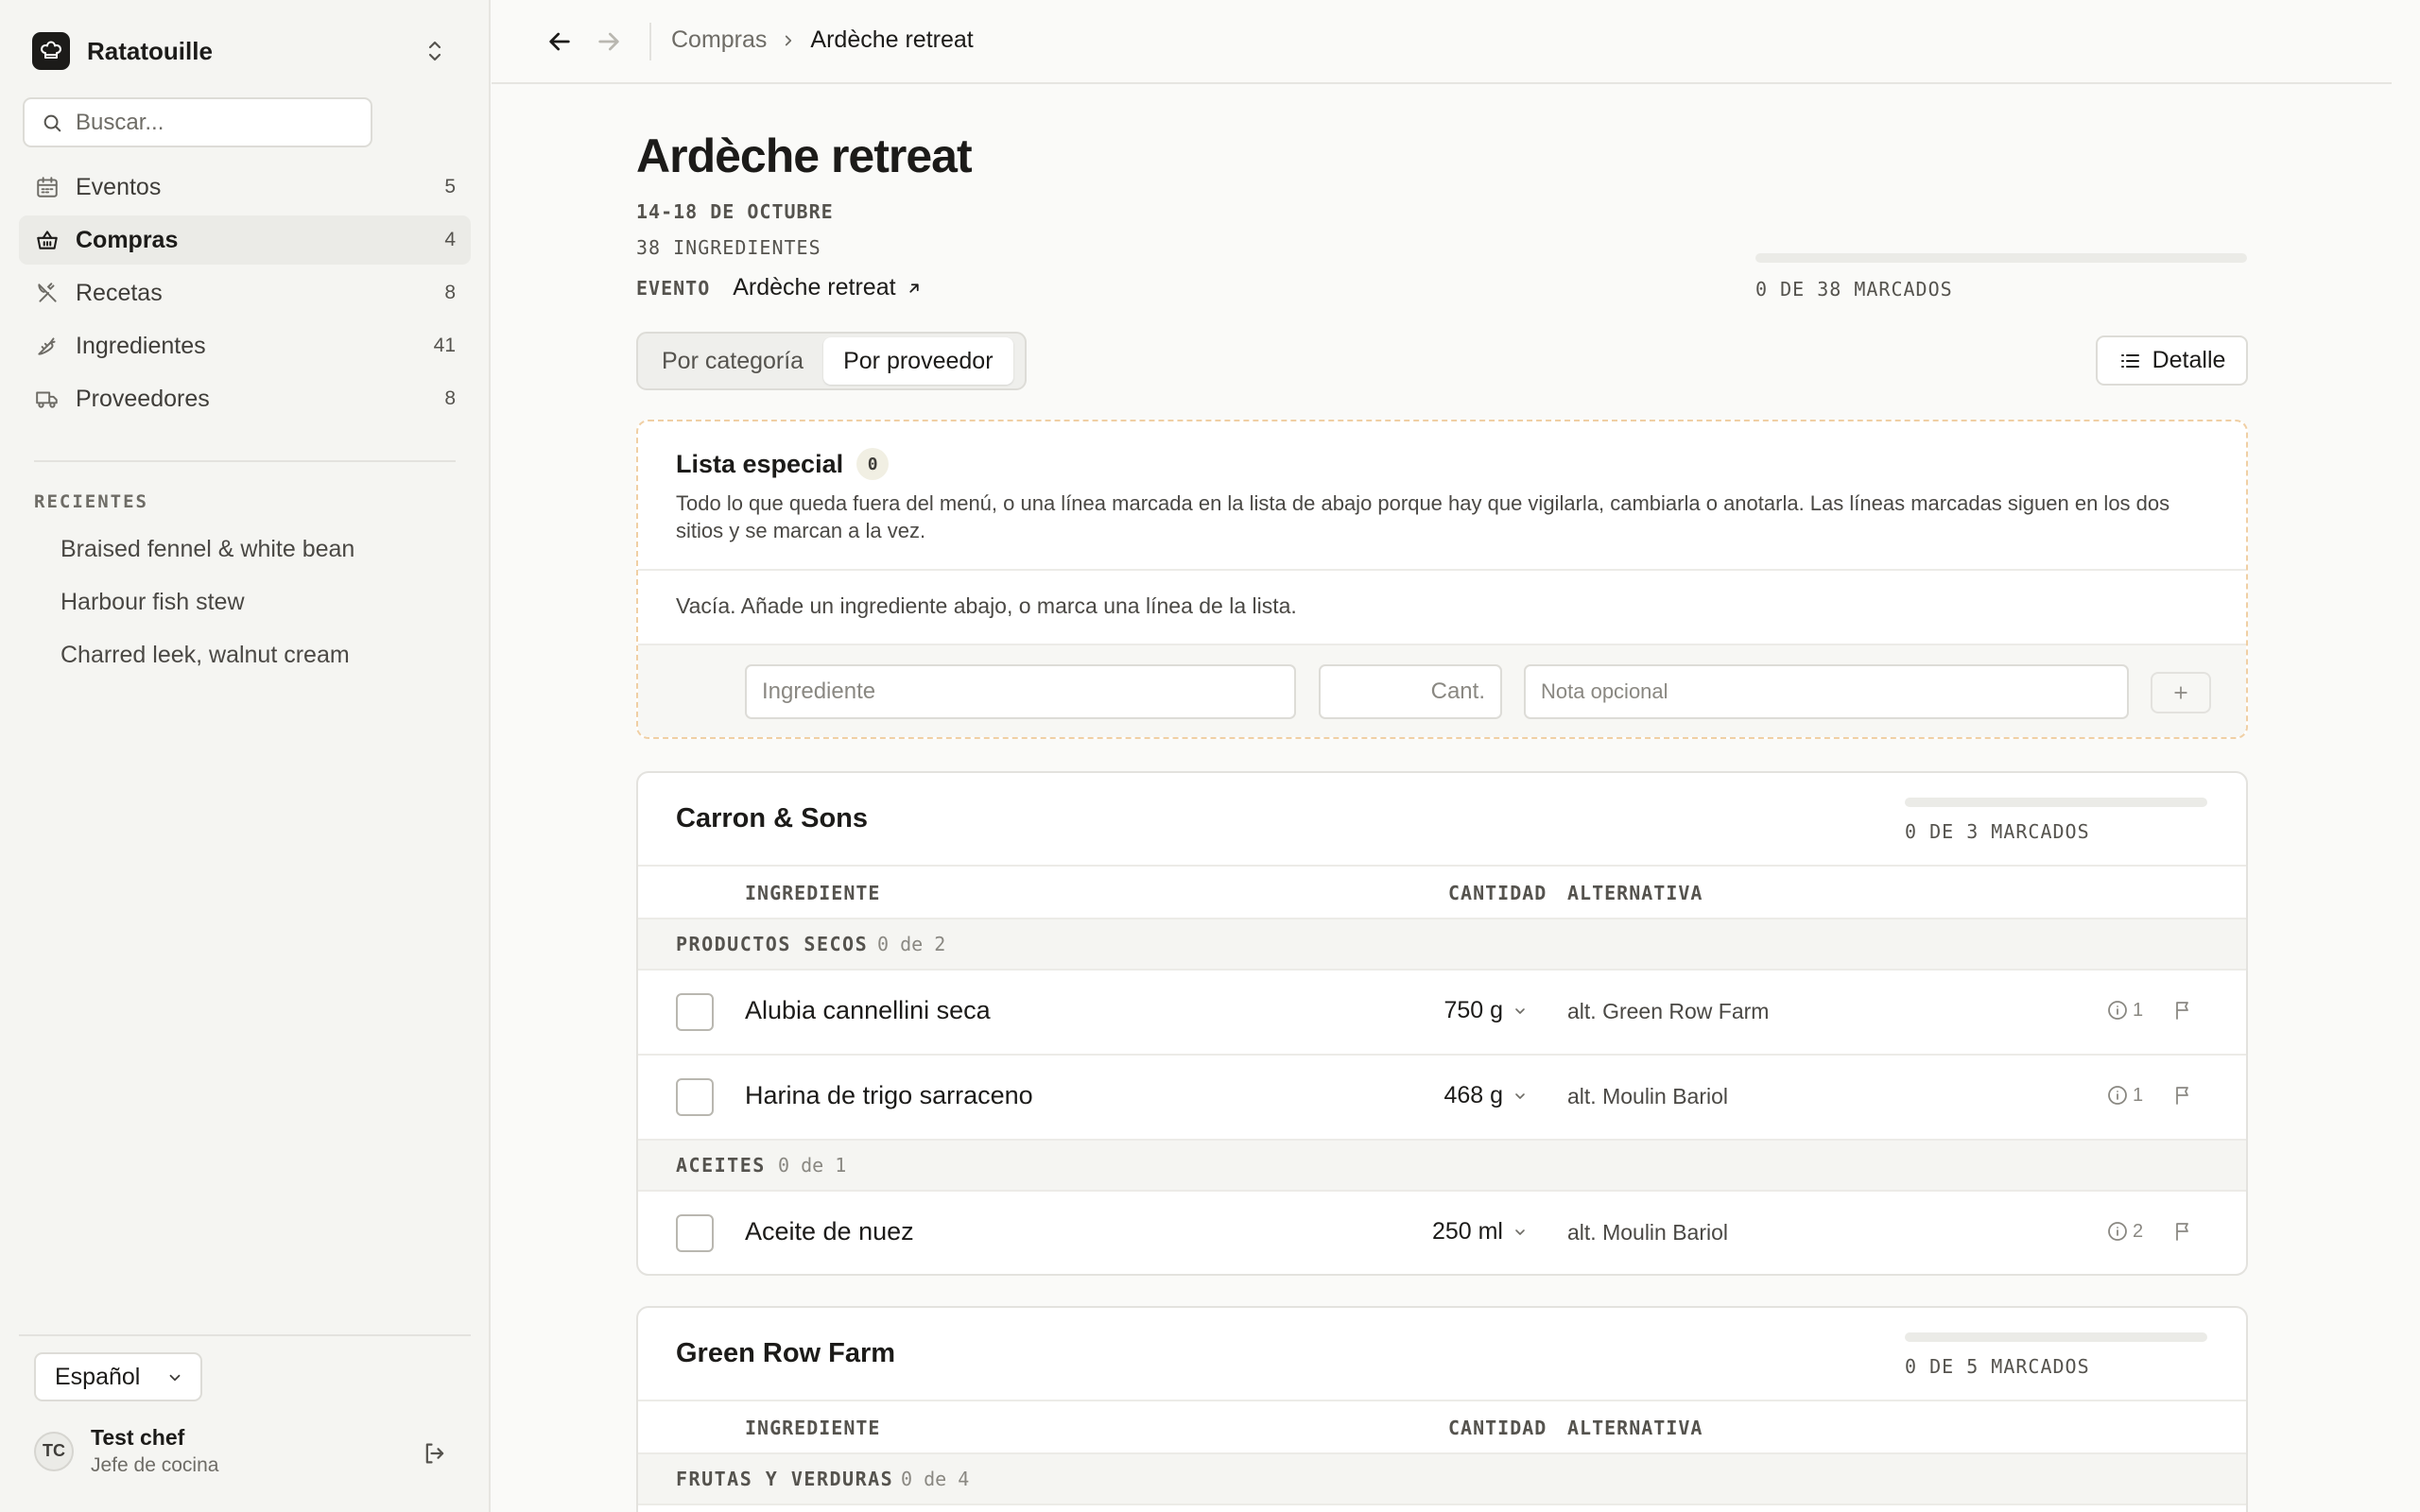 This screenshot has width=2420, height=1512. What do you see at coordinates (2124, 1231) in the screenshot?
I see `info-button: 2` at bounding box center [2124, 1231].